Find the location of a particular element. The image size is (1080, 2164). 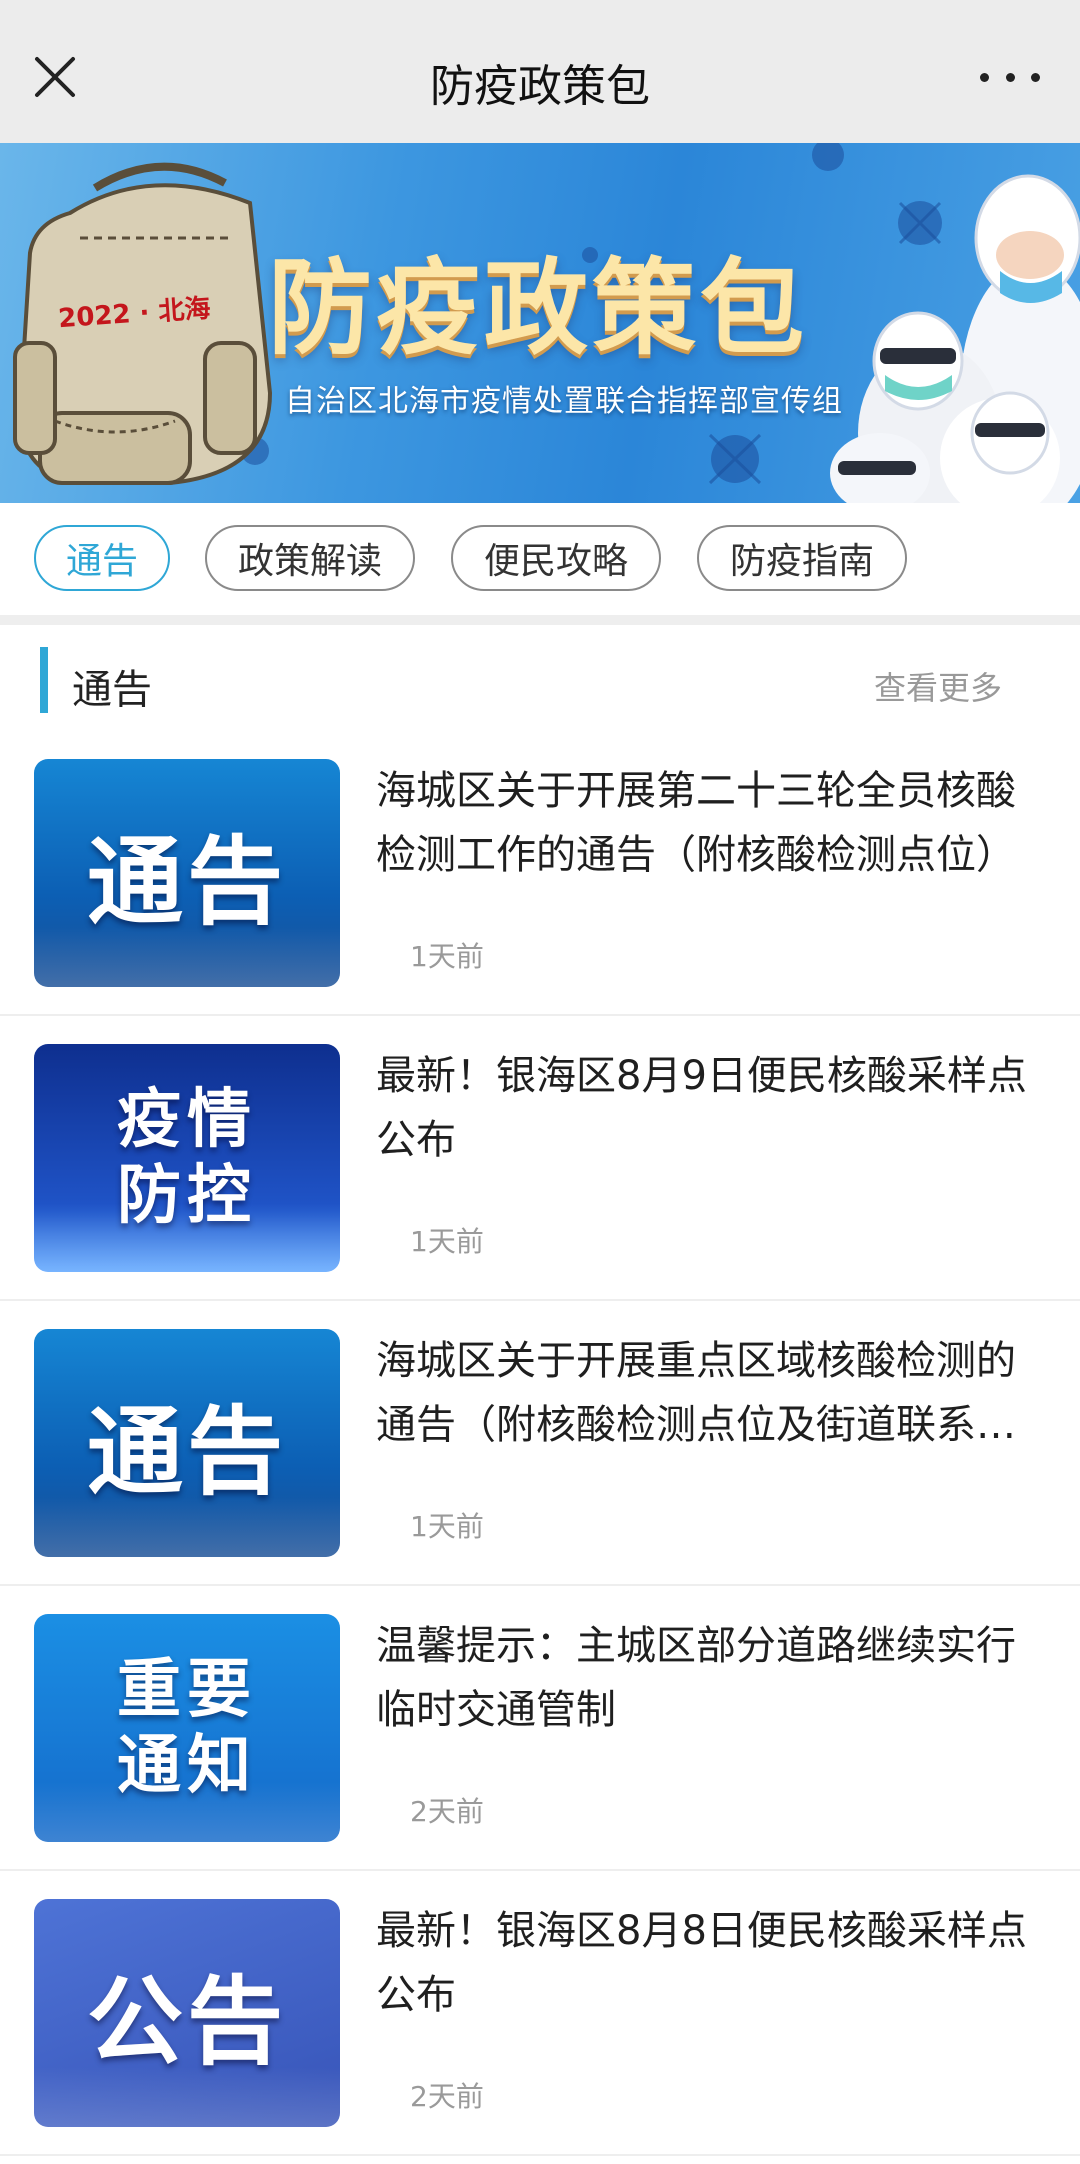

tab-prevention-guide: 防疫指南 is located at coordinates (802, 558).